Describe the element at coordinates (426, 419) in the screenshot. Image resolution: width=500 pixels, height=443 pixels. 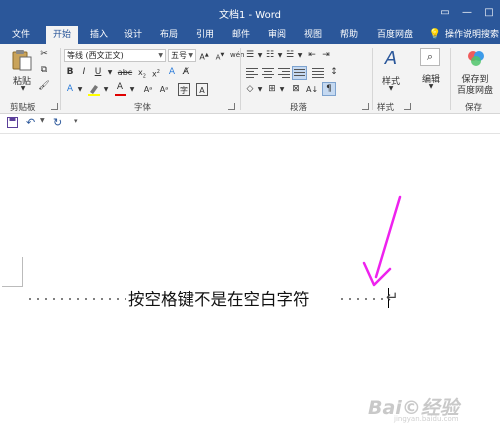
I see `baidu-watermark-url: jingyan.baidu.com` at that location.